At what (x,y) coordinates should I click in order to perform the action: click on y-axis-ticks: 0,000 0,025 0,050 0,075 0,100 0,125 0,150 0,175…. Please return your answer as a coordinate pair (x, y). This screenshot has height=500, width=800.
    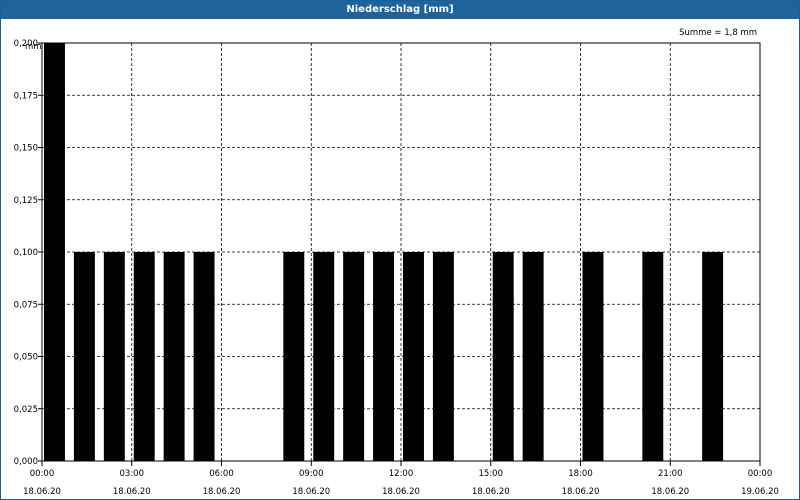
    Looking at the image, I should click on (28, 253).